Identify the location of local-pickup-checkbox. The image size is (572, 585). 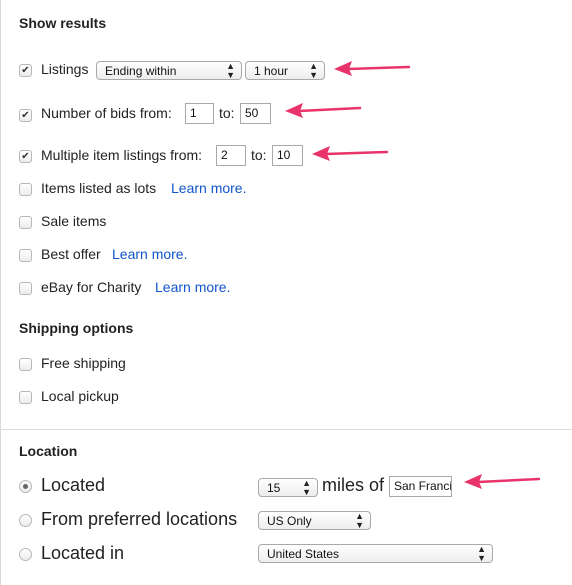
(25, 397).